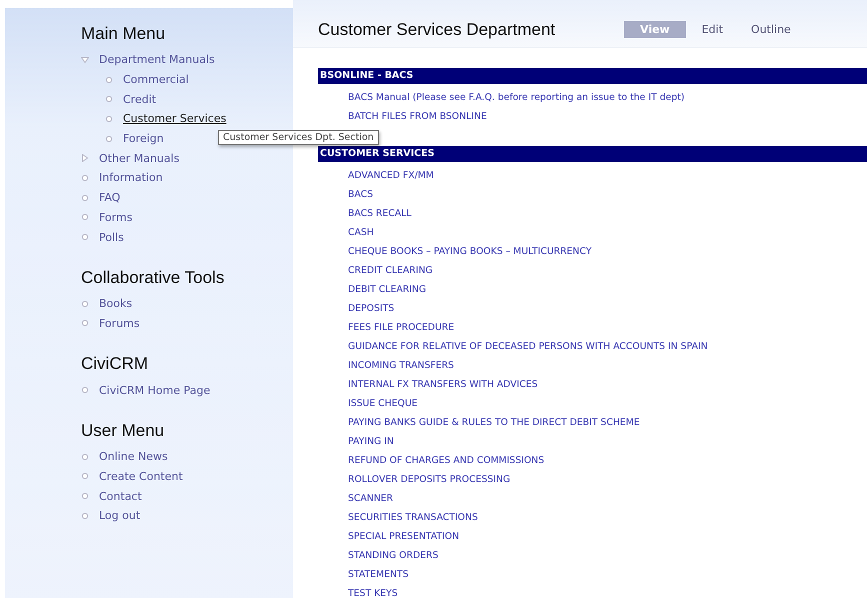 This screenshot has height=598, width=867. Describe the element at coordinates (131, 177) in the screenshot. I see `menu-link: Information` at that location.